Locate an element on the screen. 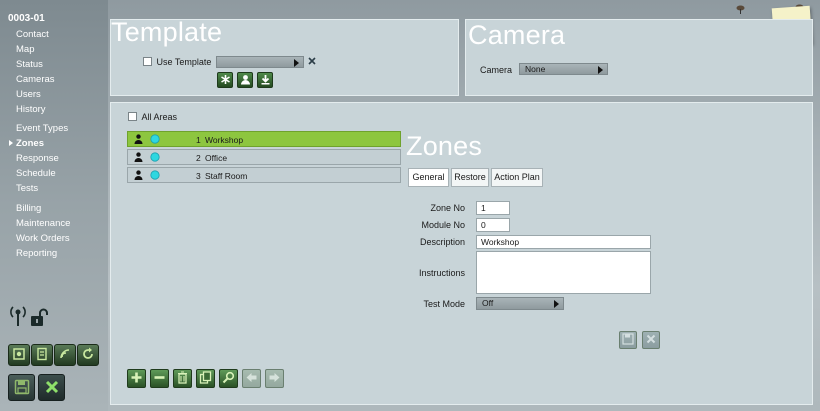 Image resolution: width=820 pixels, height=411 pixels. description-field: Workshop is located at coordinates (563, 242).